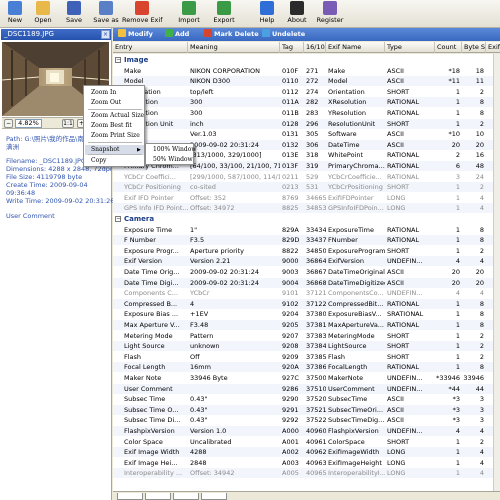 This screenshot has width=500, height=500. Describe the element at coordinates (224, 14) in the screenshot. I see `export-button: Export` at that location.